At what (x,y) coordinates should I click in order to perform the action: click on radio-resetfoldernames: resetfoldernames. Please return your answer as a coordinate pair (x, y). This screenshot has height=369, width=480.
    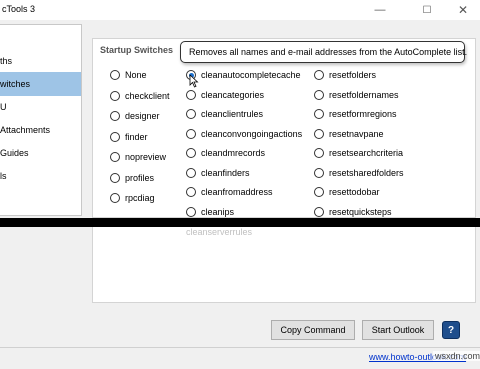
    Looking at the image, I should click on (356, 95).